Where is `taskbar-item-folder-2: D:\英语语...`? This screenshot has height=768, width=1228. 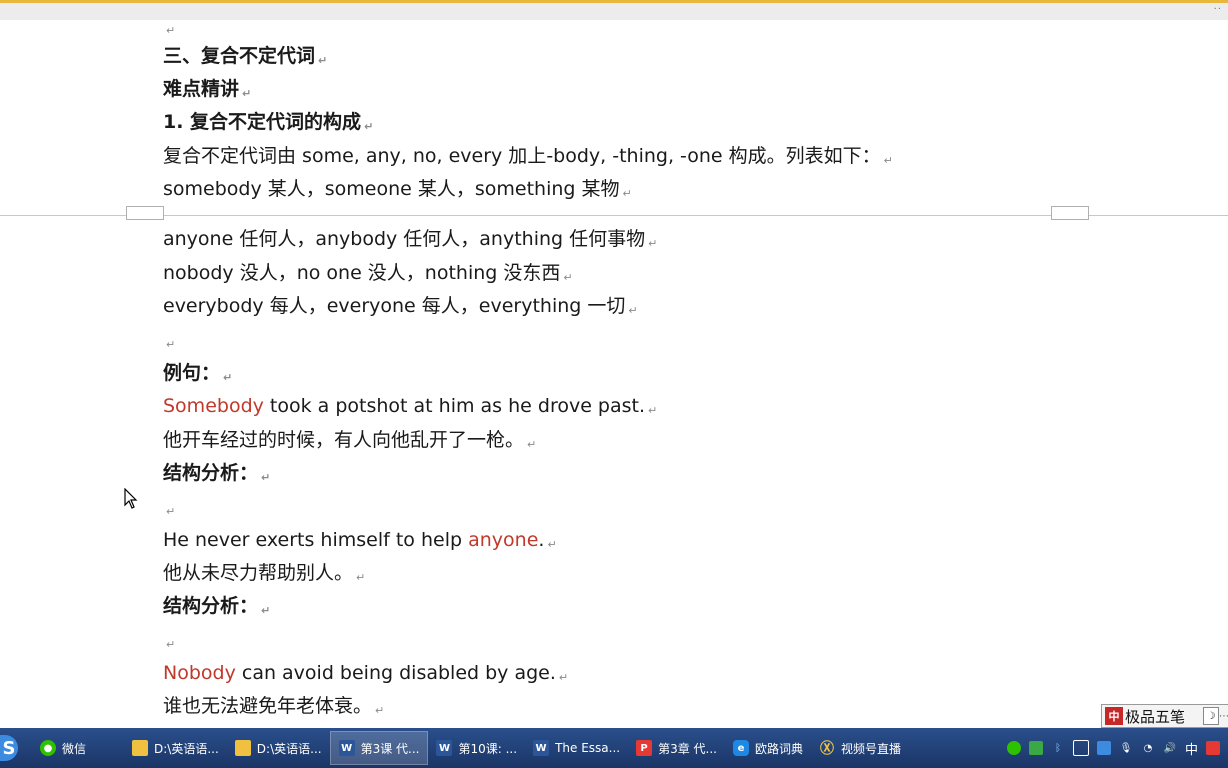 taskbar-item-folder-2: D:\英语语... is located at coordinates (278, 748).